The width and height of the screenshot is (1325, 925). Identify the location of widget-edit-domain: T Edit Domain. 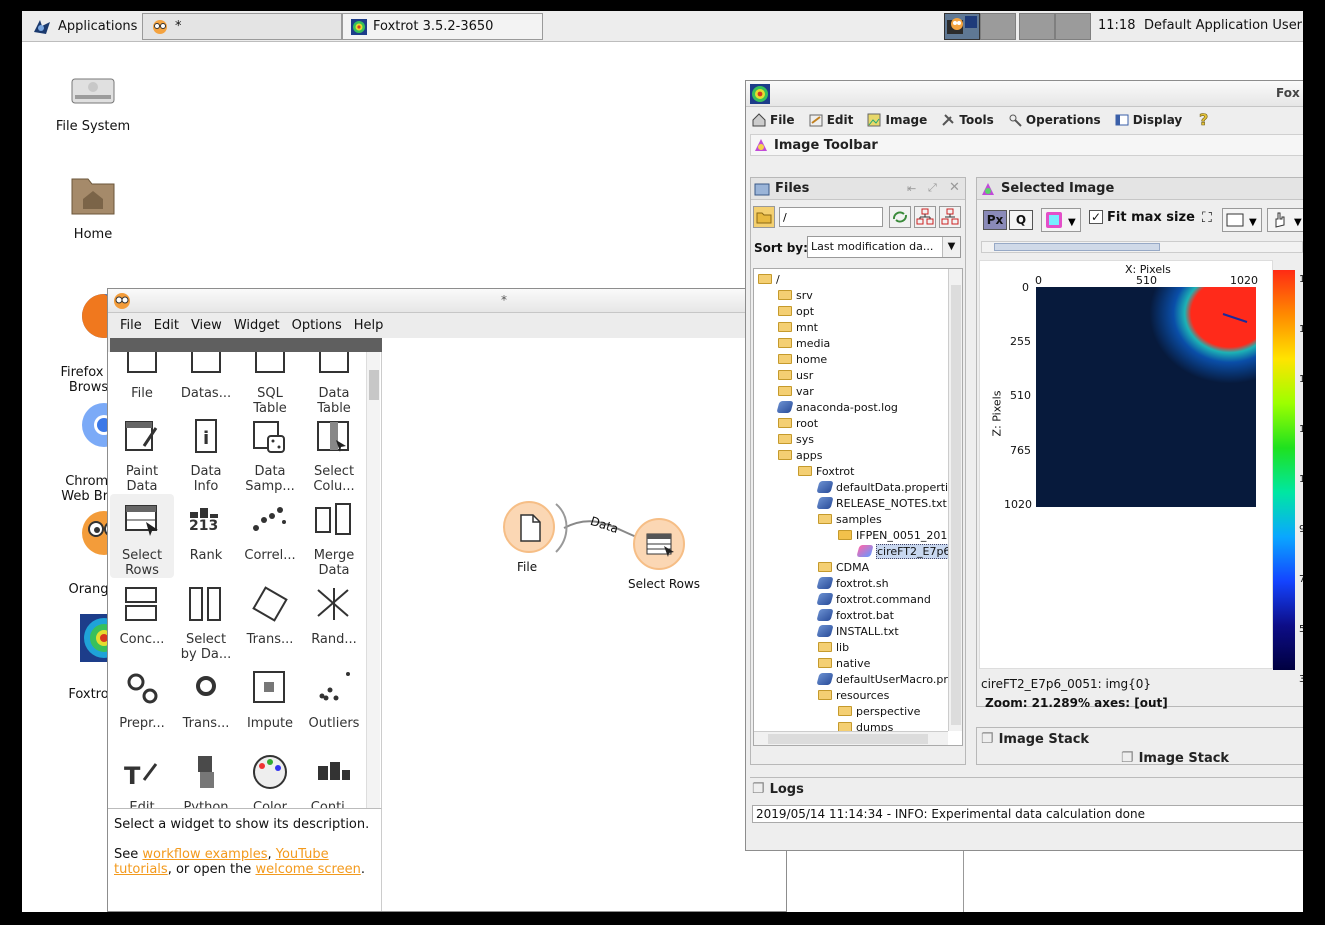
(142, 777).